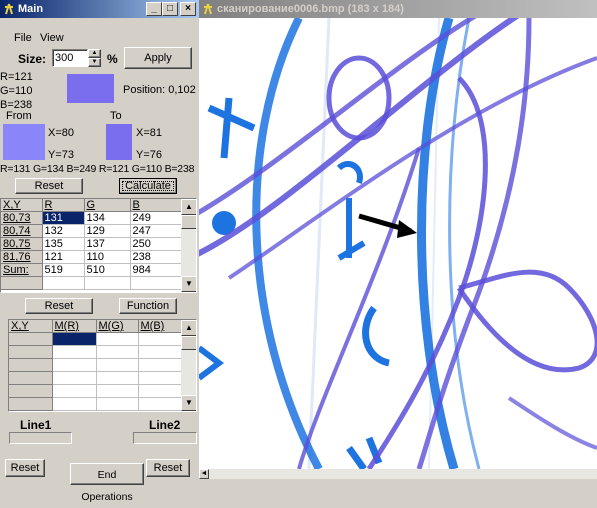 The image size is (597, 508). Describe the element at coordinates (170, 9) in the screenshot. I see `maximize-button: □` at that location.